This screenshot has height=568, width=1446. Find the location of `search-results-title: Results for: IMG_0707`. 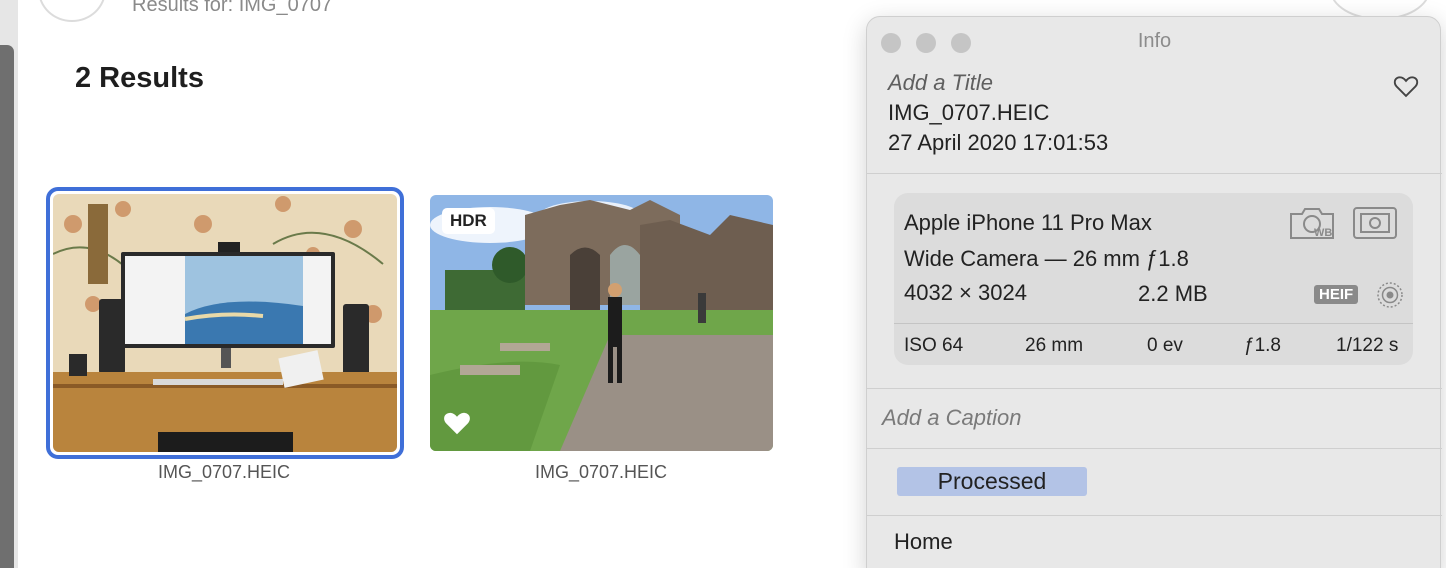

search-results-title: Results for: IMG_0707 is located at coordinates (232, 8).